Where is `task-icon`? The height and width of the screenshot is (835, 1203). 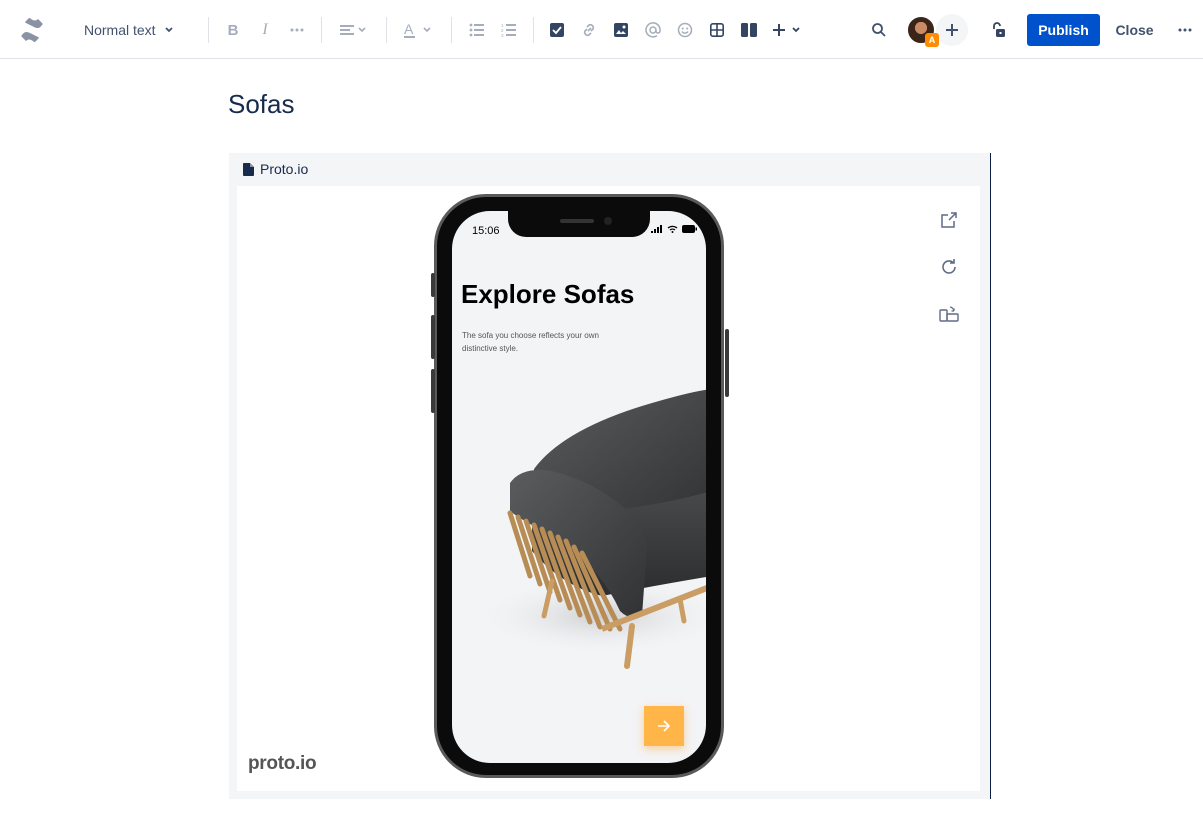
task-icon is located at coordinates (557, 30).